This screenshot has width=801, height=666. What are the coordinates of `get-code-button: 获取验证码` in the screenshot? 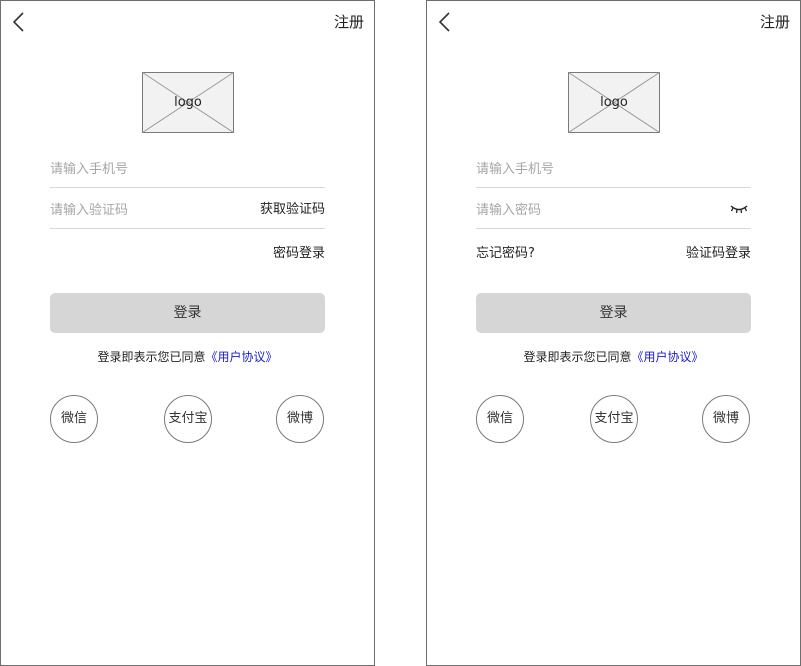 It's located at (292, 210).